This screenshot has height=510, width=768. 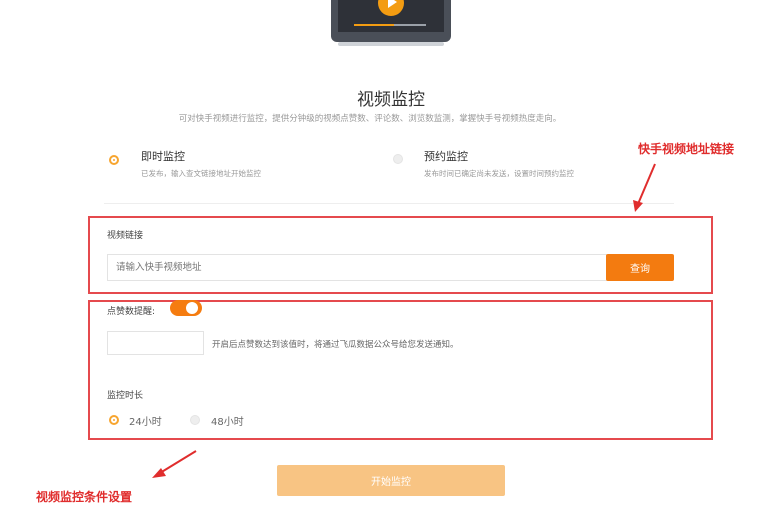 I want to click on video-link-label: 视频链接, so click(x=125, y=236).